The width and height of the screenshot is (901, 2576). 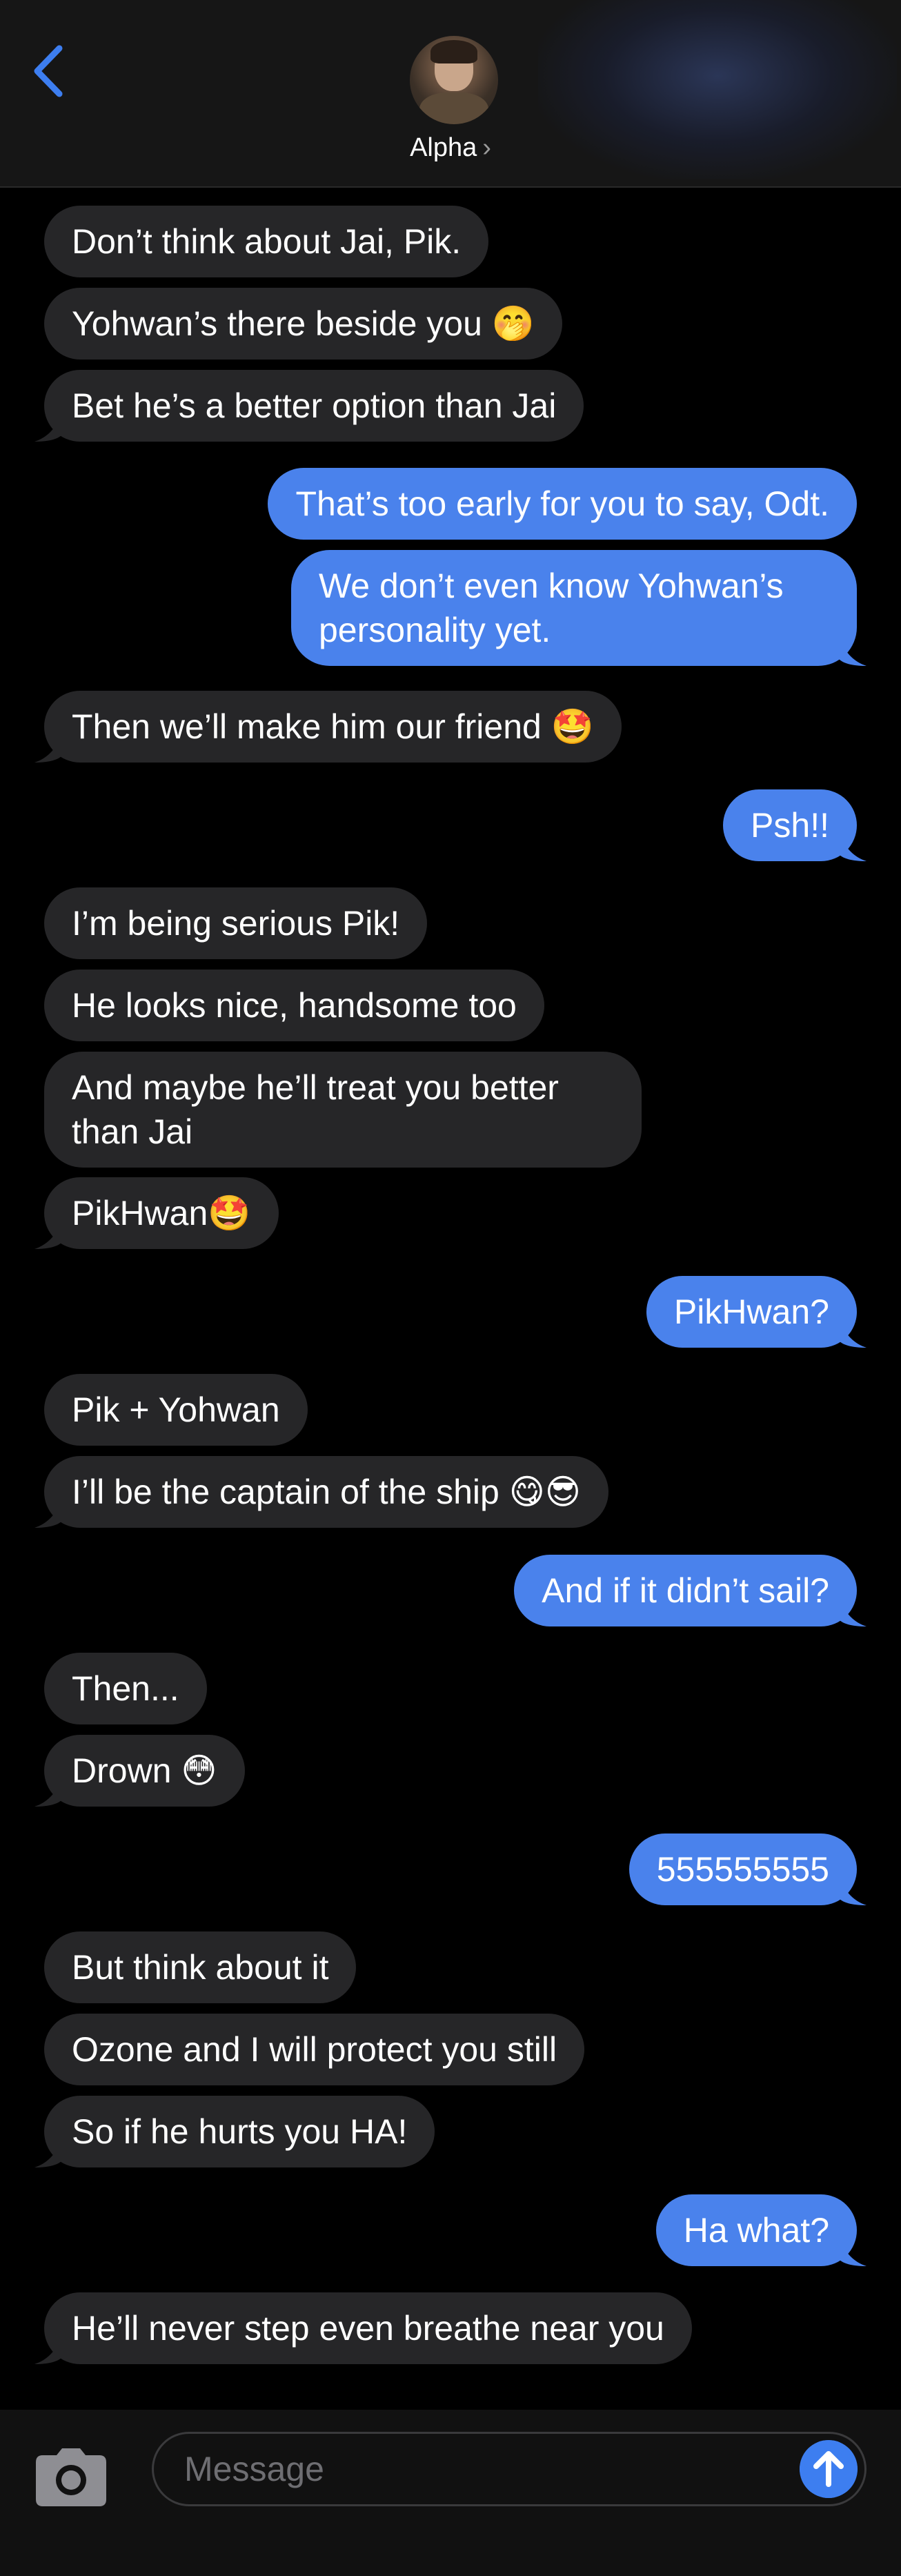 I want to click on message-bubble-incoming: He looks nice, handsome too, so click(x=294, y=1005).